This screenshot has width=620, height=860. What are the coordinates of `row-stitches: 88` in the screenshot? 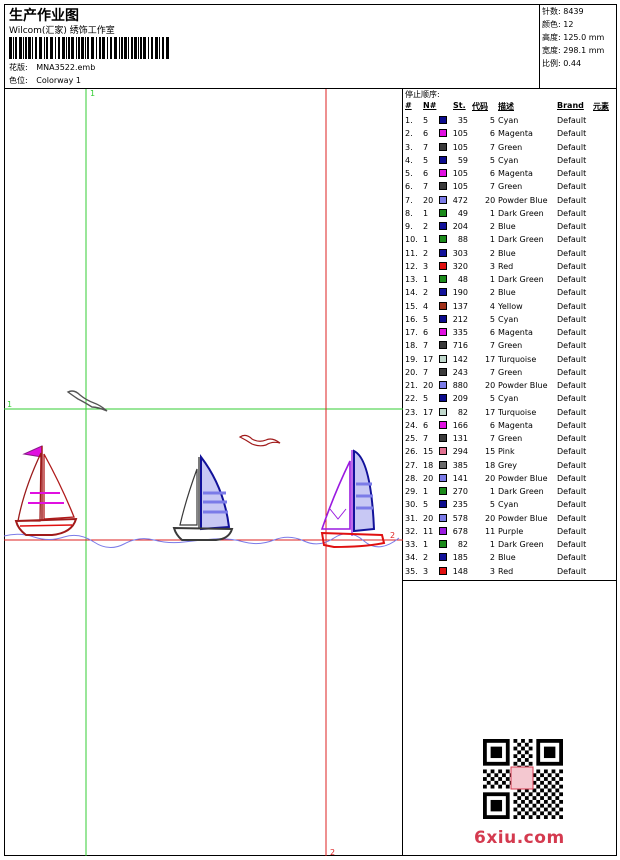 It's located at (462, 240).